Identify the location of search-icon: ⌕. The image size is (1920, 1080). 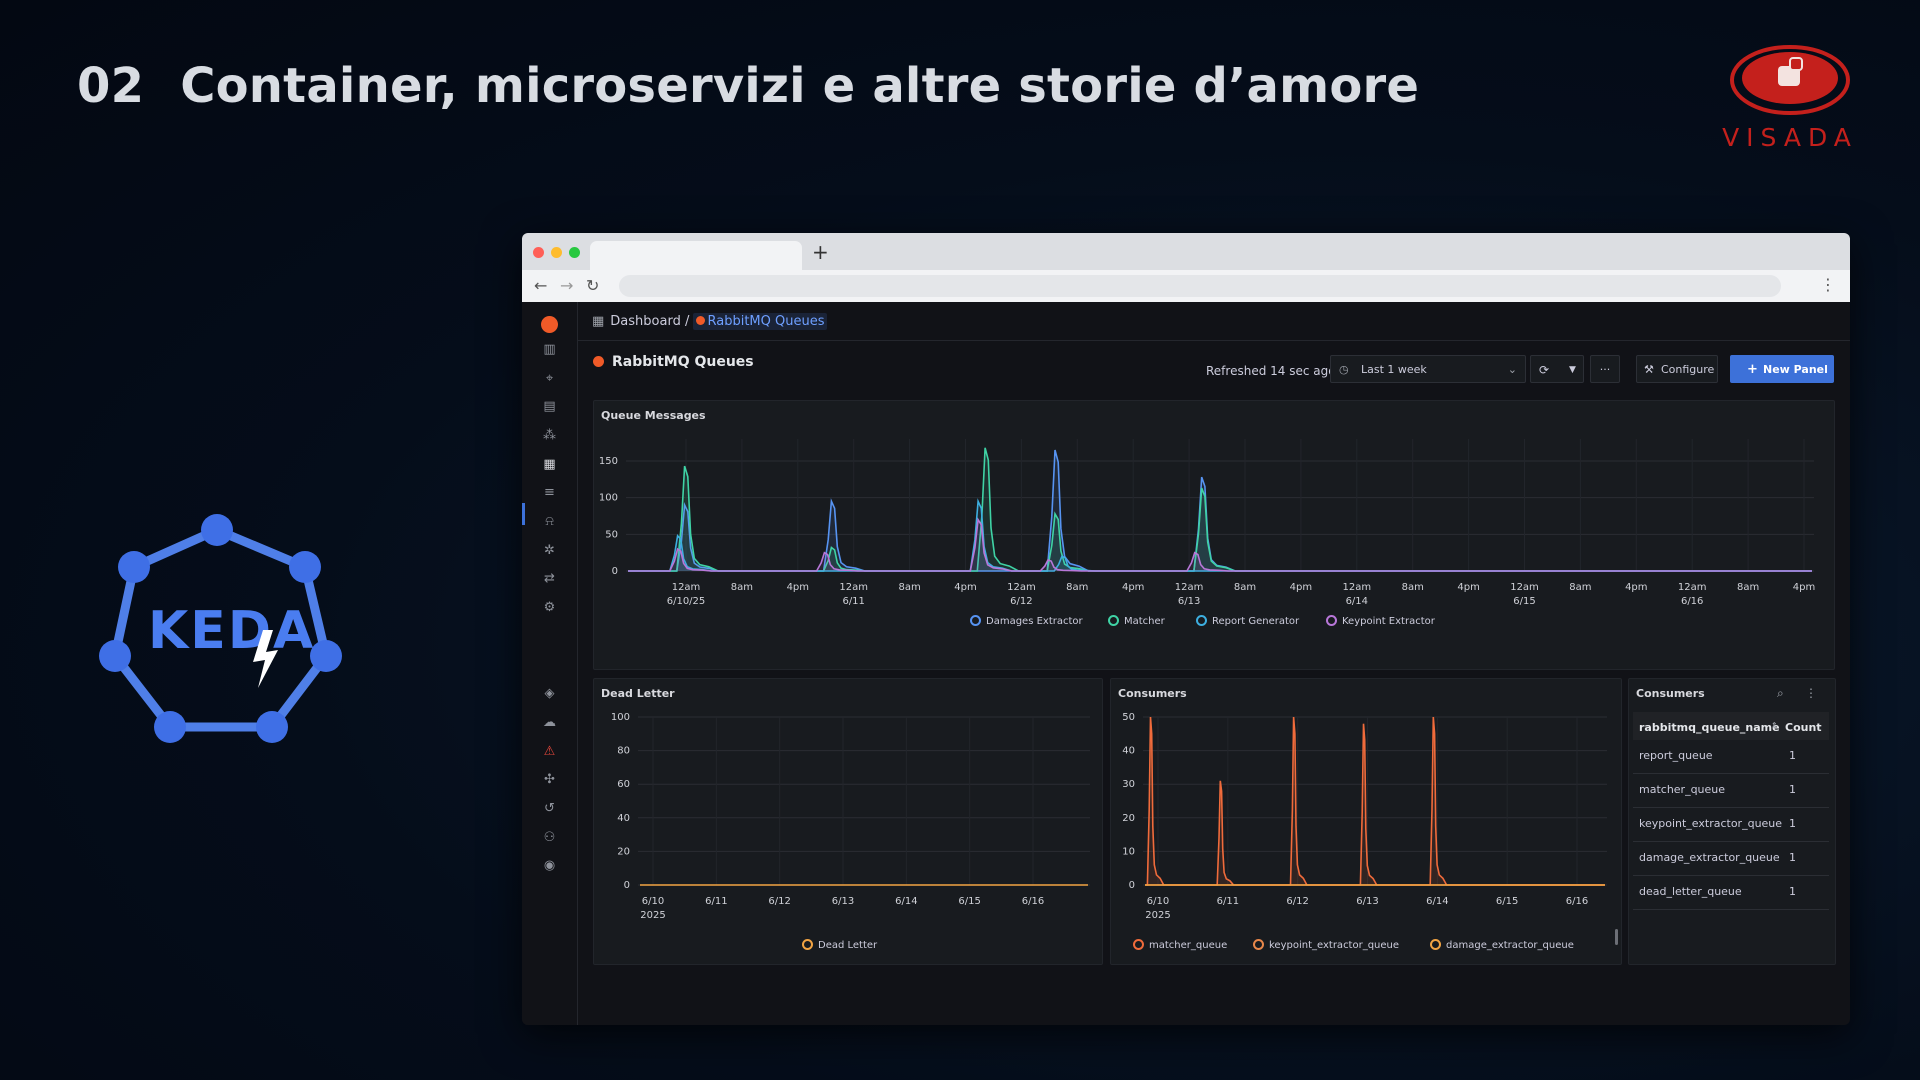
(1780, 693).